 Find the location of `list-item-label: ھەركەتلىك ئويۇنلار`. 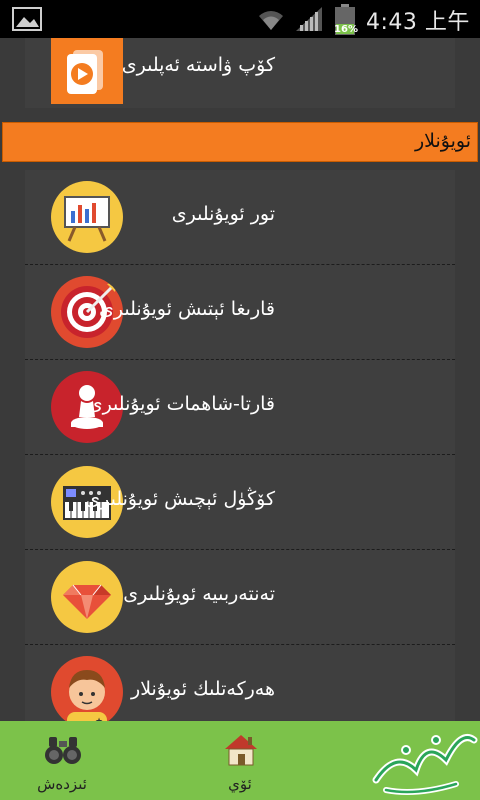

list-item-label: ھەركەتلىك ئويۇنلار is located at coordinates (203, 689).